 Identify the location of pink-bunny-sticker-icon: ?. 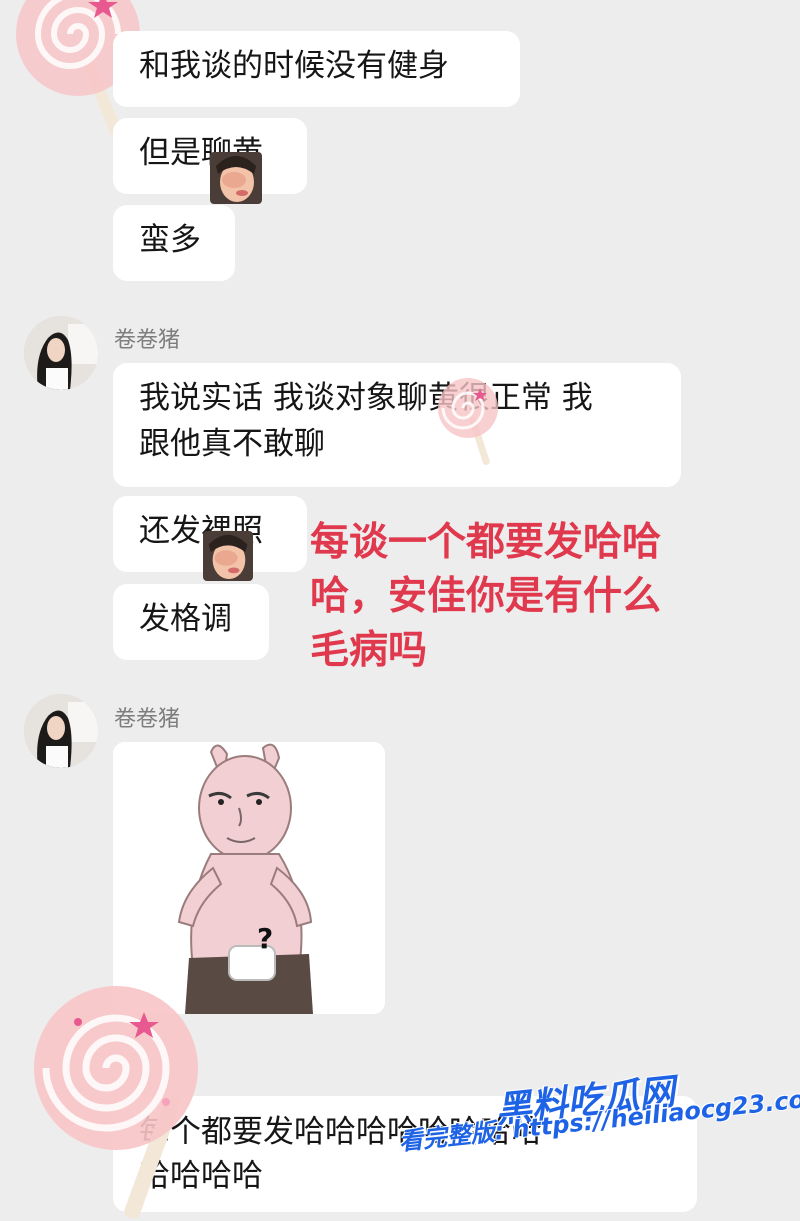
(249, 878).